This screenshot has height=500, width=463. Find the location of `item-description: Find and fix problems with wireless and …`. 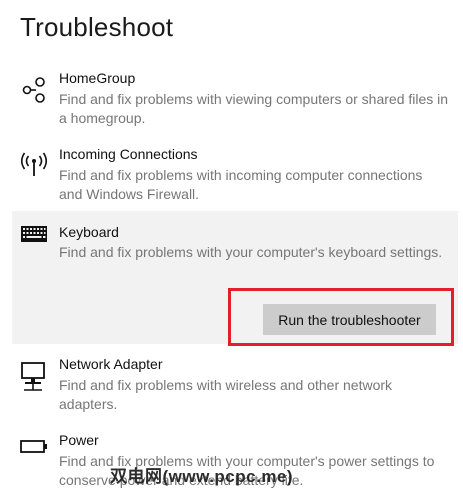

item-description: Find and fix problems with wireless and … is located at coordinates (226, 394).